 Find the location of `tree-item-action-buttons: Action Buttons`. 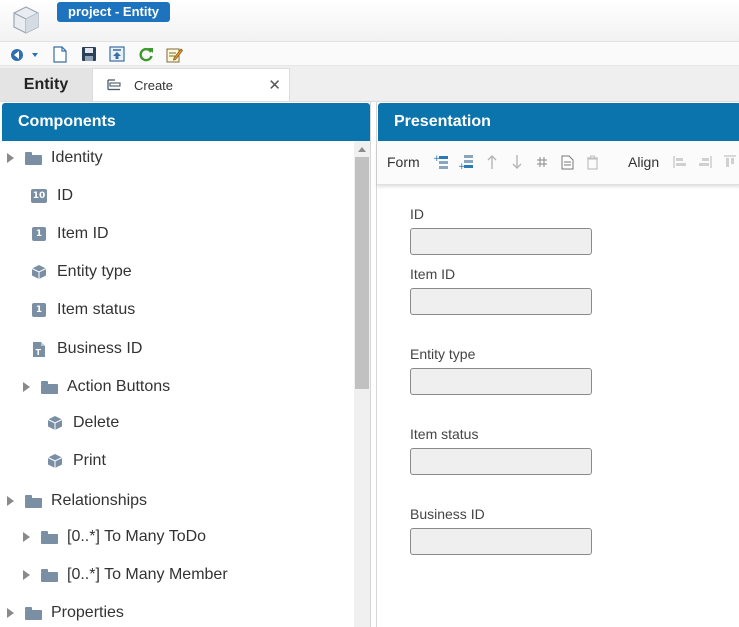

tree-item-action-buttons: Action Buttons is located at coordinates (95, 387).